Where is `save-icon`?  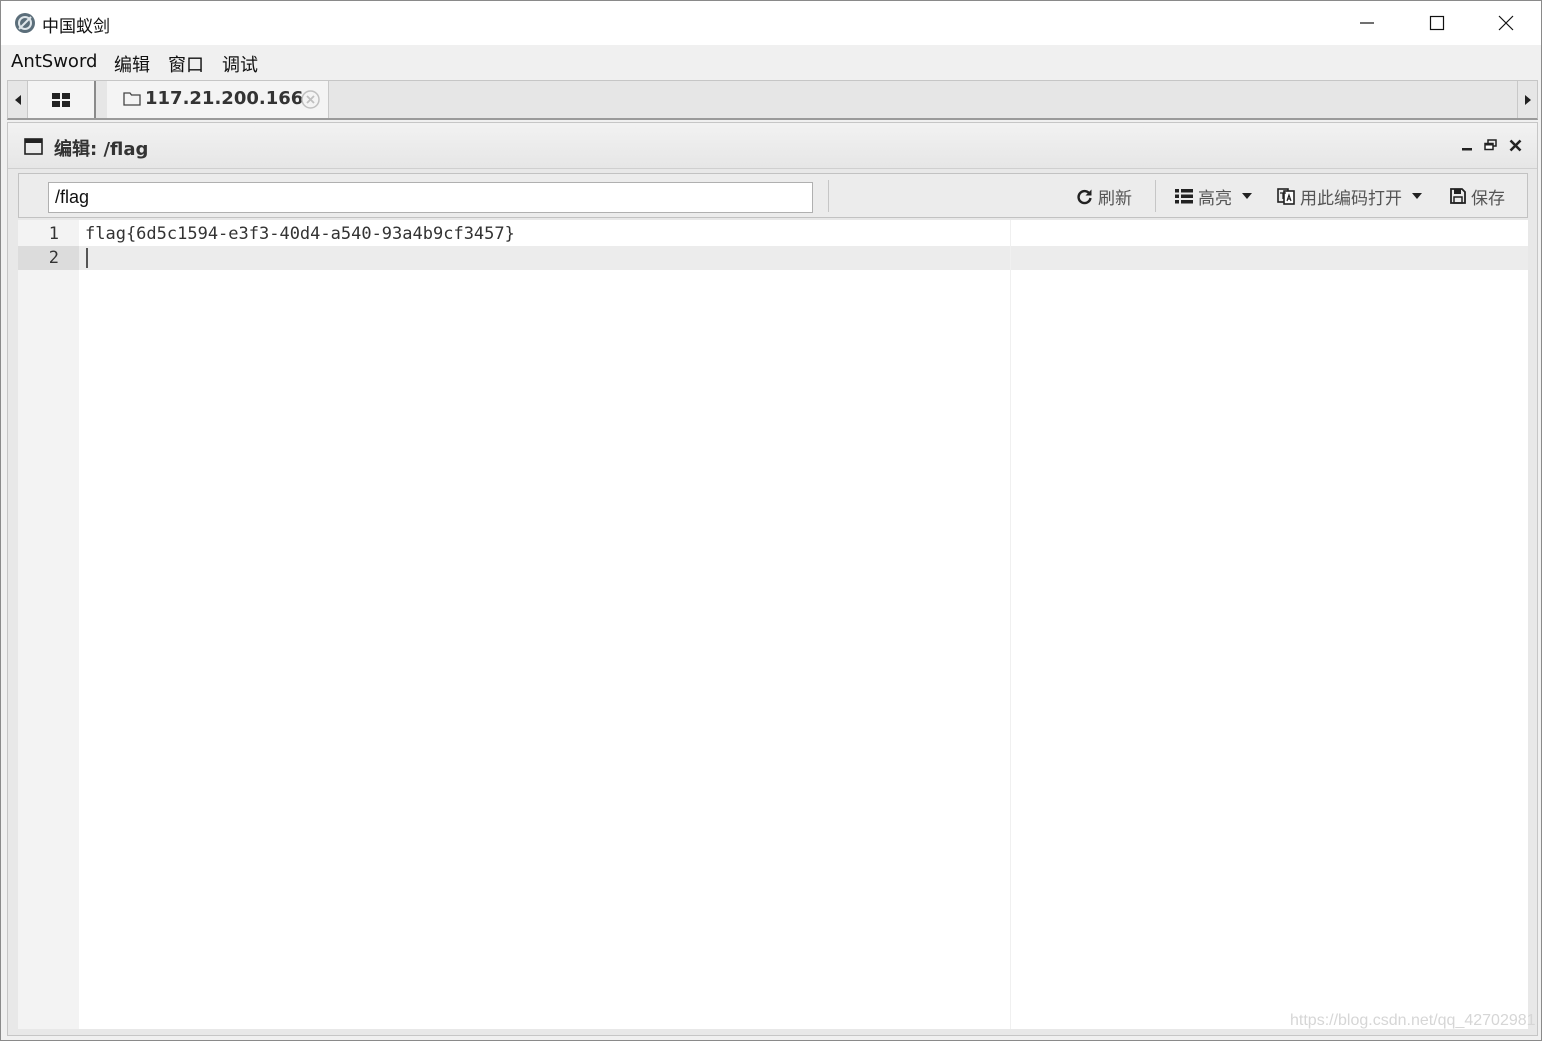 save-icon is located at coordinates (1458, 196).